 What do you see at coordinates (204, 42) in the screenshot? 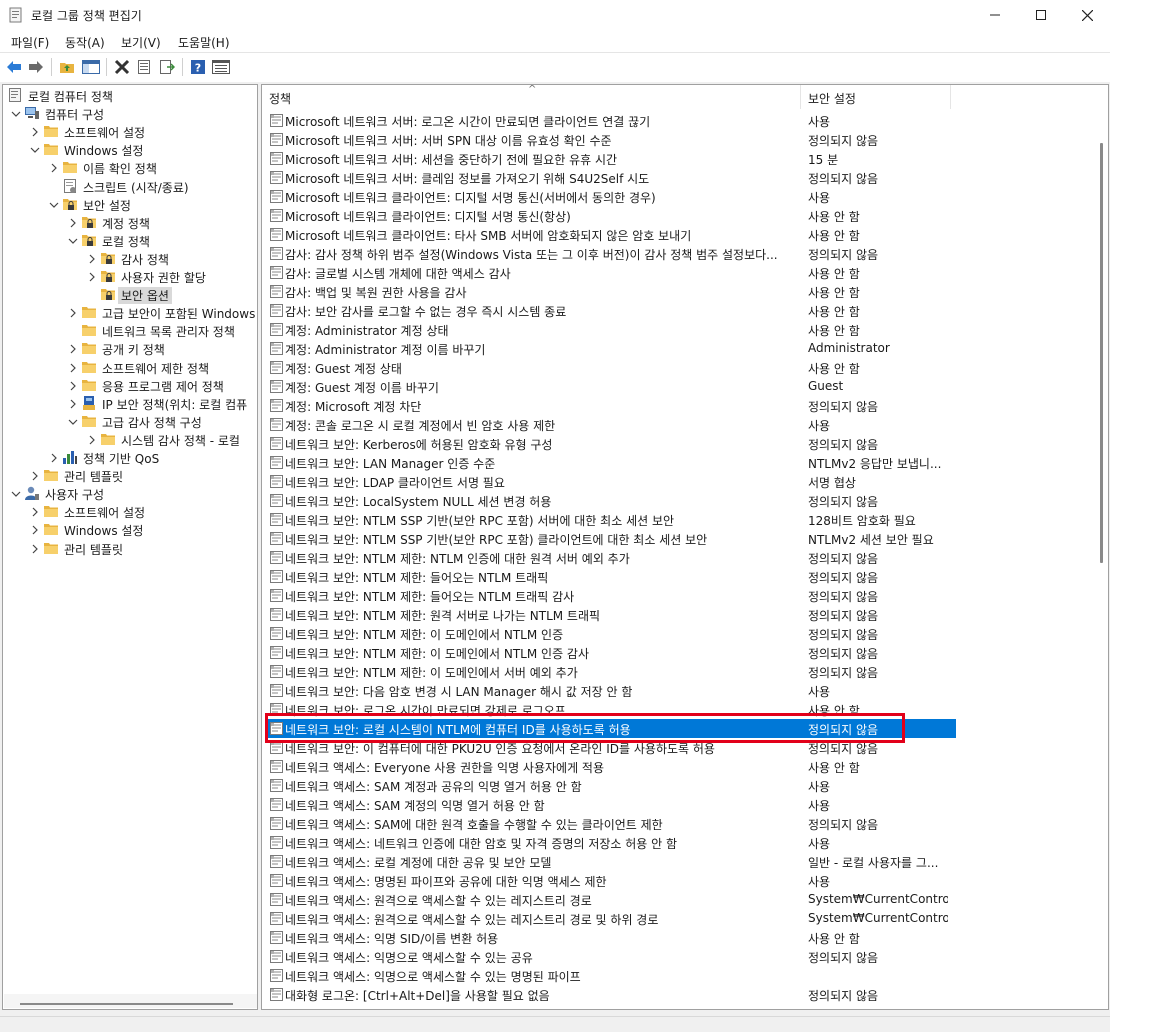
I see `menu-help: 도움말(H)` at bounding box center [204, 42].